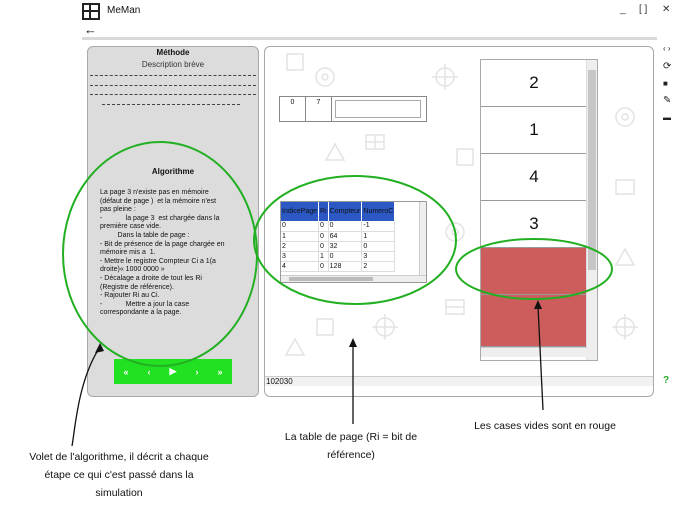 This screenshot has width=681, height=520. What do you see at coordinates (355, 240) in the screenshot?
I see `table-highlight-ellipse` at bounding box center [355, 240].